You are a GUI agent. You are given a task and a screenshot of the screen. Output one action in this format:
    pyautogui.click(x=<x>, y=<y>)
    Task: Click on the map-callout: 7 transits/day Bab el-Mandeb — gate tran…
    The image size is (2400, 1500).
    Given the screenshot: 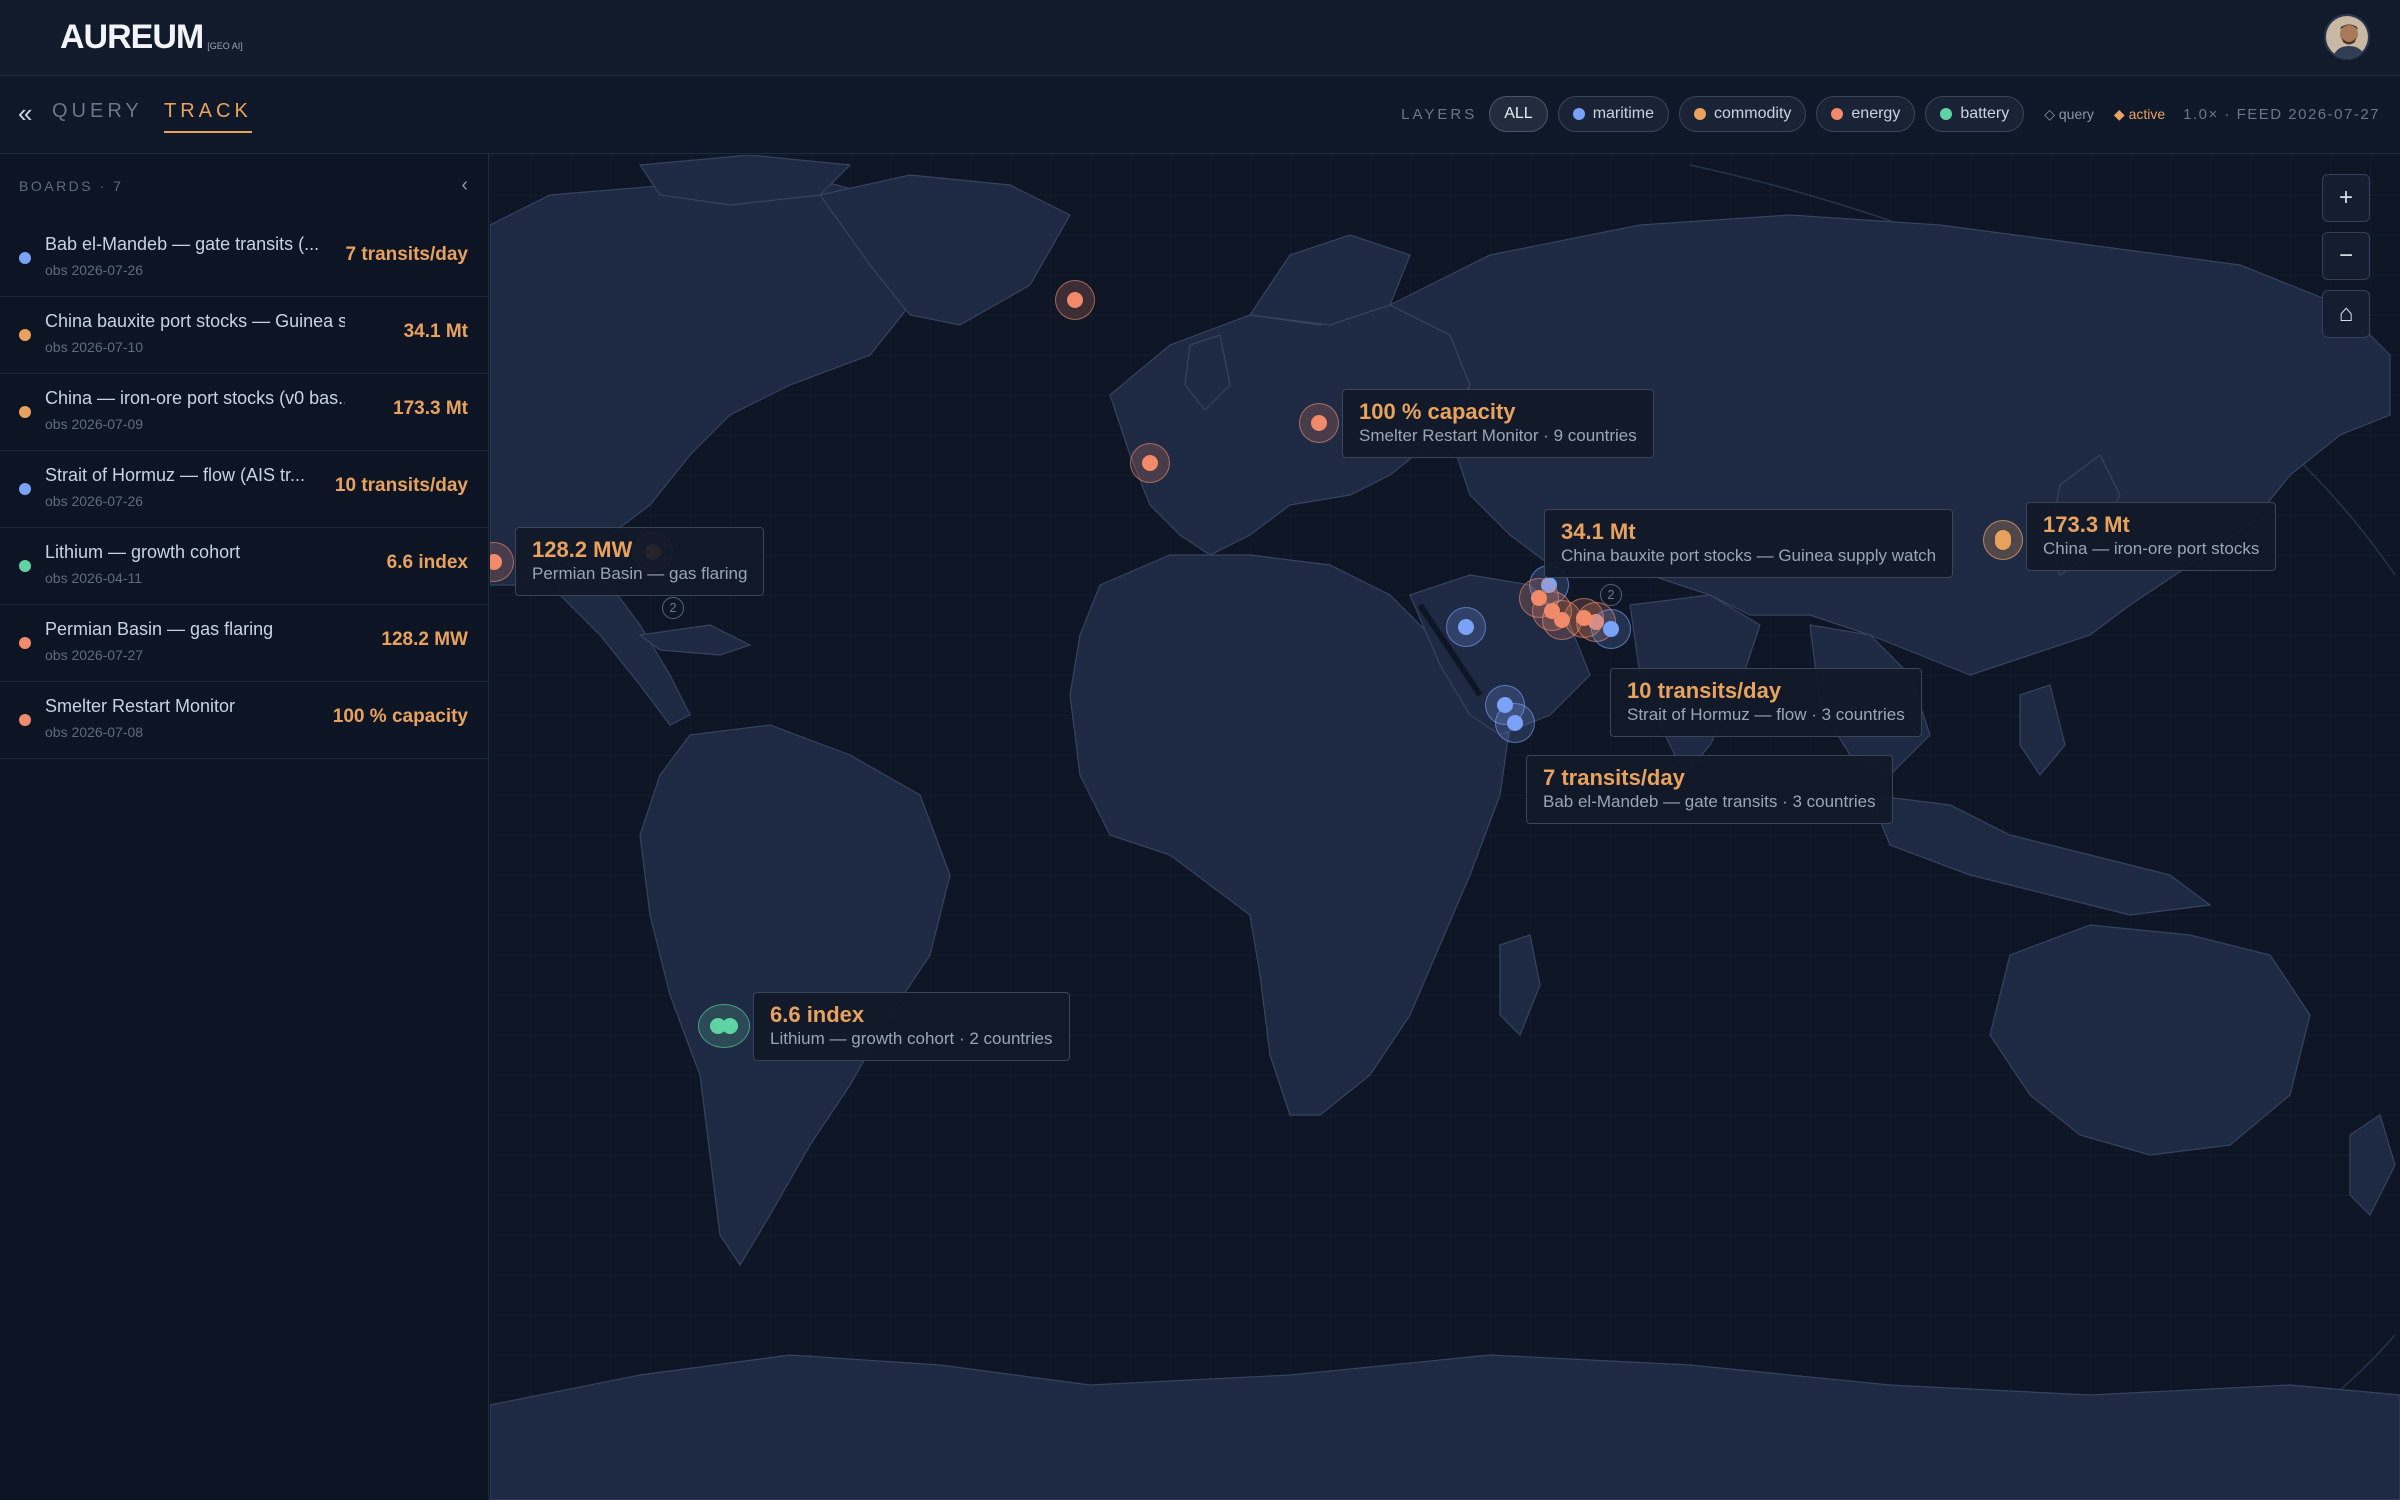 What is the action you would take?
    pyautogui.click(x=1709, y=789)
    